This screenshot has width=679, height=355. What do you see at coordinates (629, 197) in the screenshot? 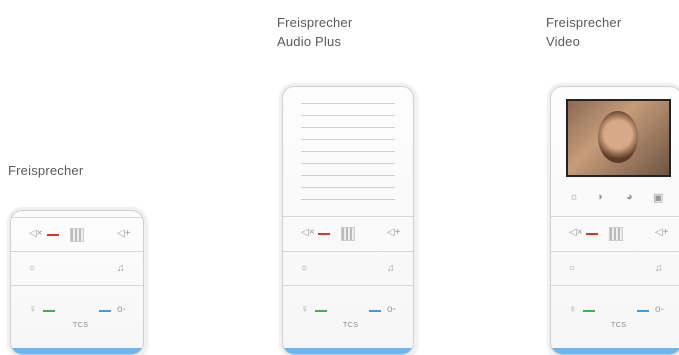
I see `color-icon: ◕` at bounding box center [629, 197].